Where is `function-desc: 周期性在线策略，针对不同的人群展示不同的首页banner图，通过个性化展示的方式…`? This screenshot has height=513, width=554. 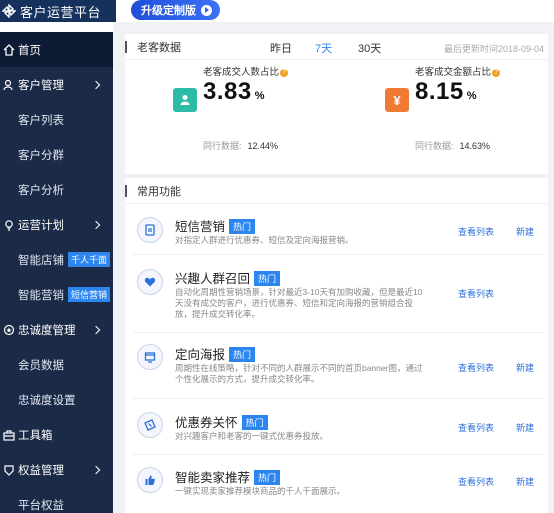
function-desc: 周期性在线策略，针对不同的人群展示不同的首页banner图，通过个性化展示的方式… is located at coordinates (299, 373).